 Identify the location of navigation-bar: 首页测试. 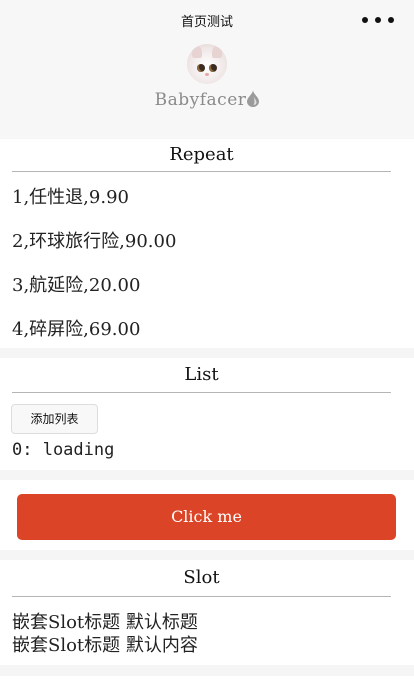
(207, 20).